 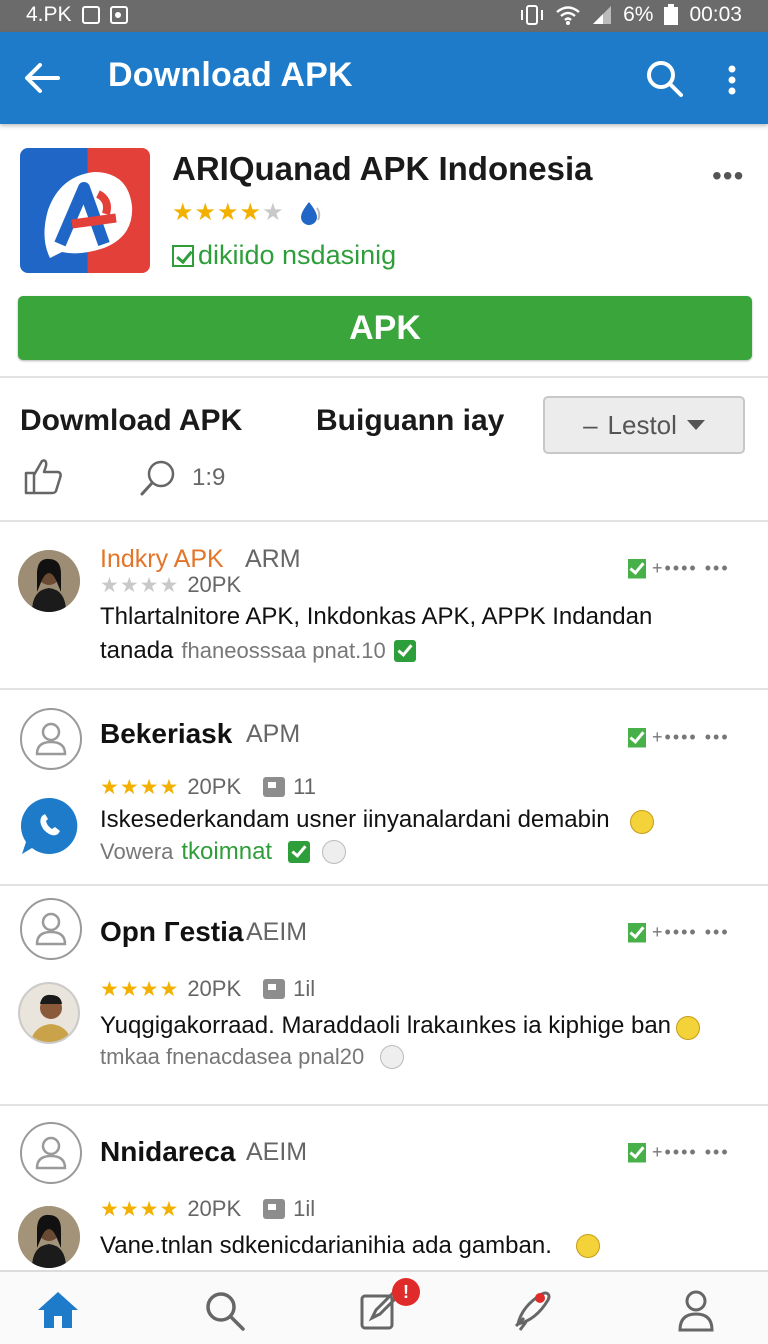 What do you see at coordinates (50, 826) in the screenshot?
I see `chat-bubble-icon` at bounding box center [50, 826].